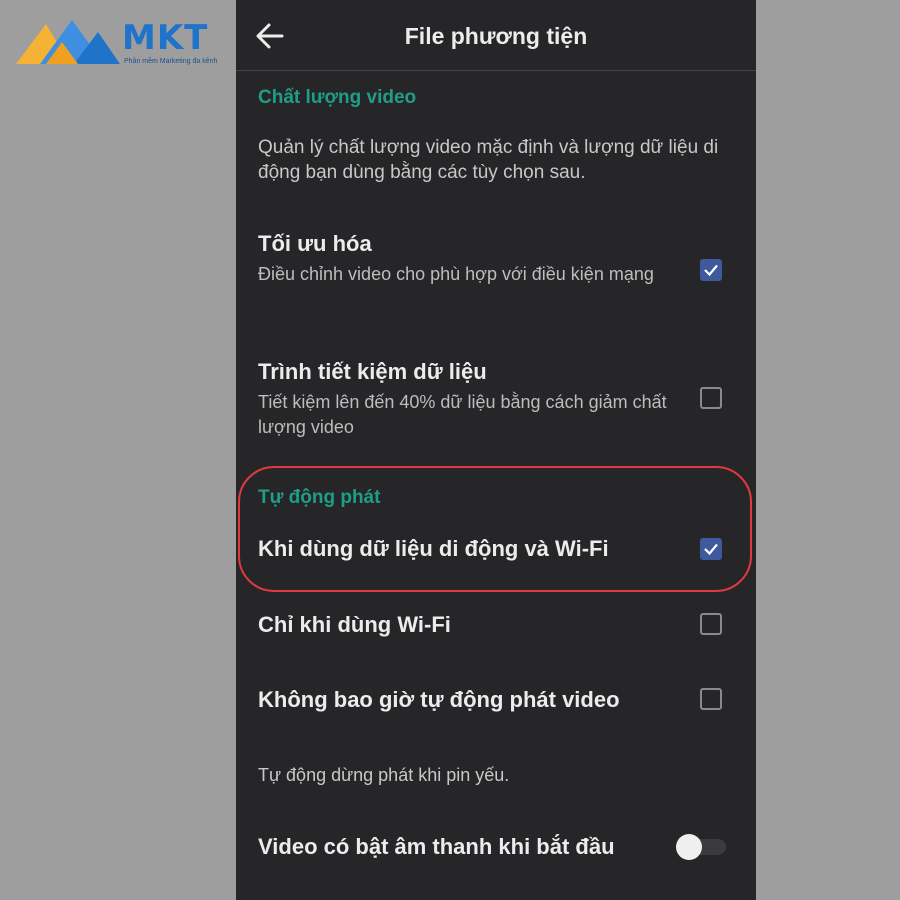 The width and height of the screenshot is (900, 900). Describe the element at coordinates (372, 371) in the screenshot. I see `option-title: Trình tiết kiệm dữ liệu` at that location.